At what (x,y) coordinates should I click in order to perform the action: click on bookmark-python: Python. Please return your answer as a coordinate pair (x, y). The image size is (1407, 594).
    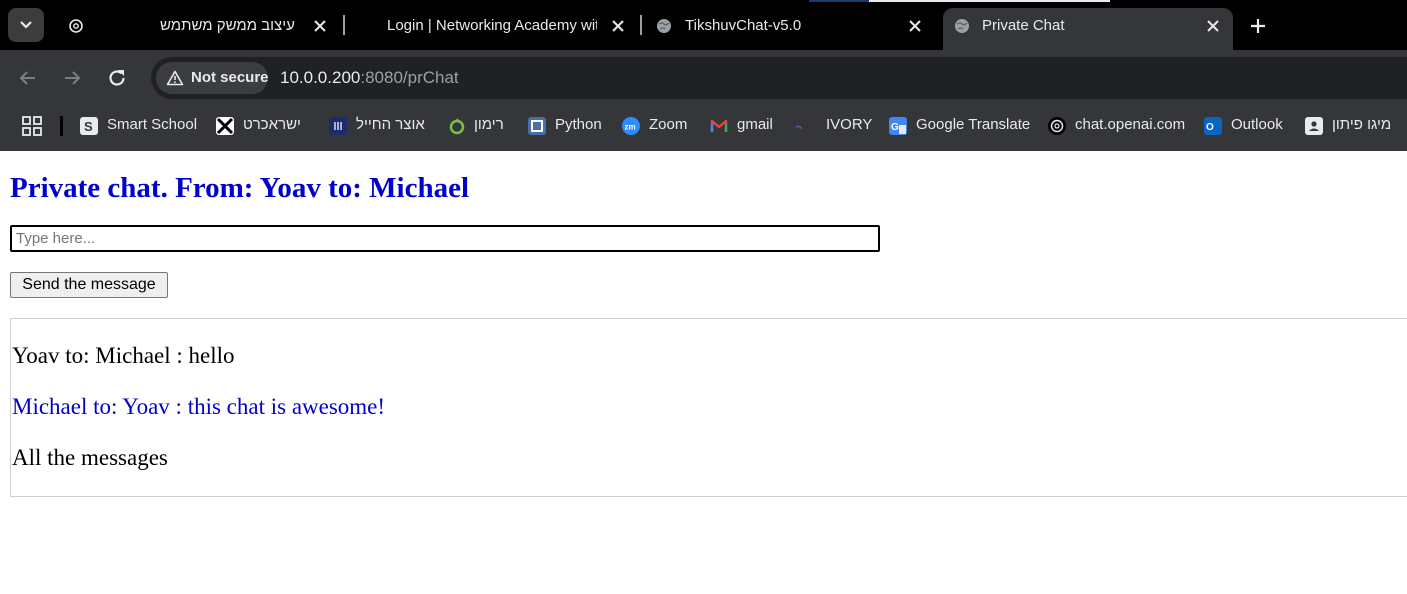
    Looking at the image, I should click on (567, 126).